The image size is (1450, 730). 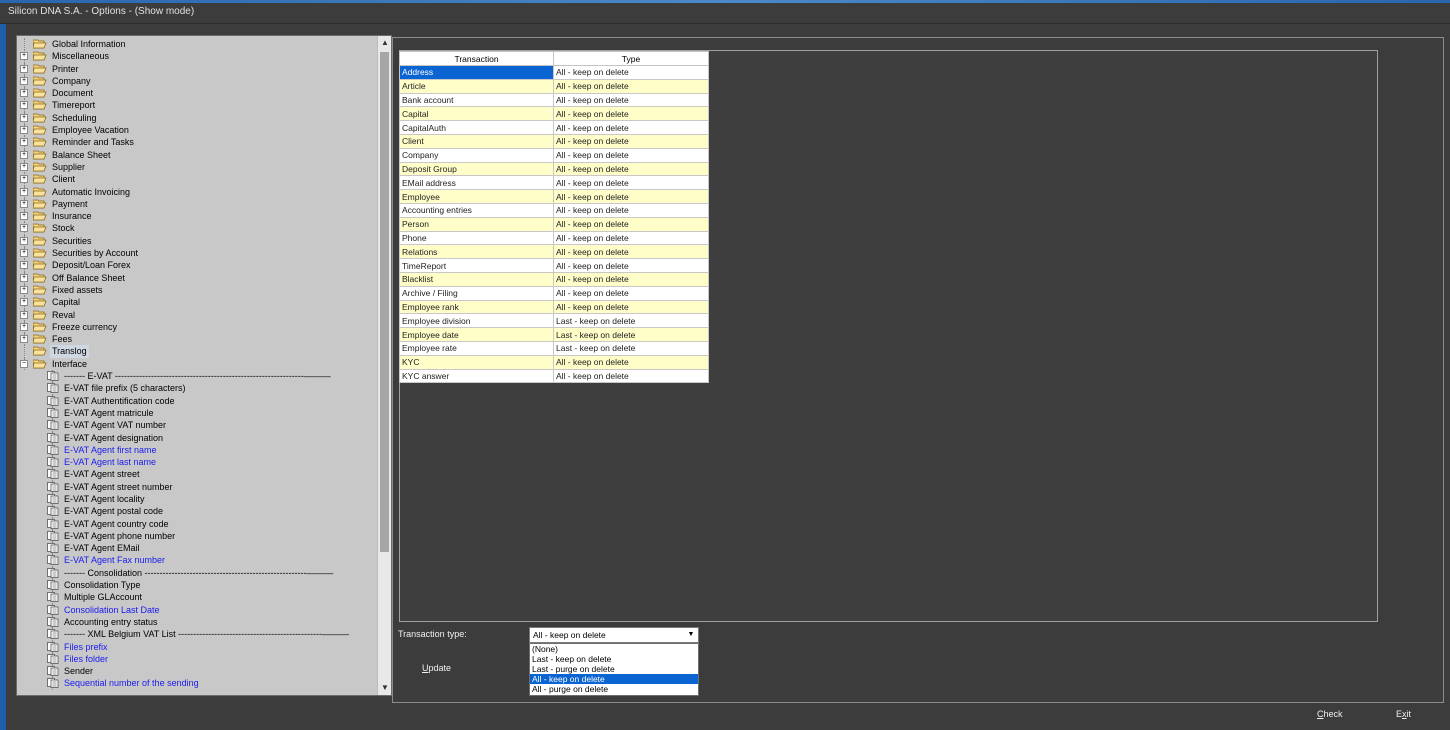 What do you see at coordinates (197, 683) in the screenshot?
I see `tree-option-item: Sequential number of the sending` at bounding box center [197, 683].